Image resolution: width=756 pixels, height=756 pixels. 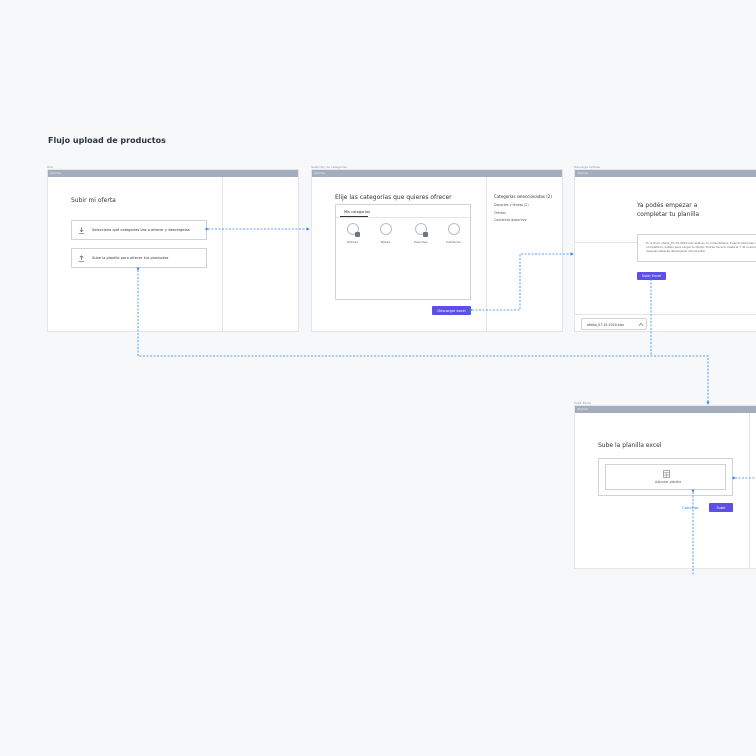 I want to click on dropzone-outer: Adjuntar planilla, so click(x=665, y=477).